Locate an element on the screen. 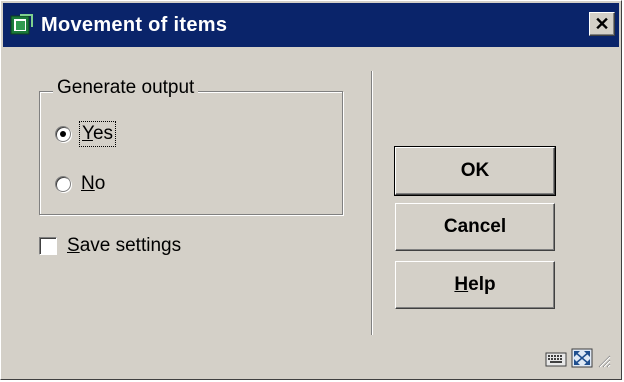  cancel-button: Cancel is located at coordinates (475, 227).